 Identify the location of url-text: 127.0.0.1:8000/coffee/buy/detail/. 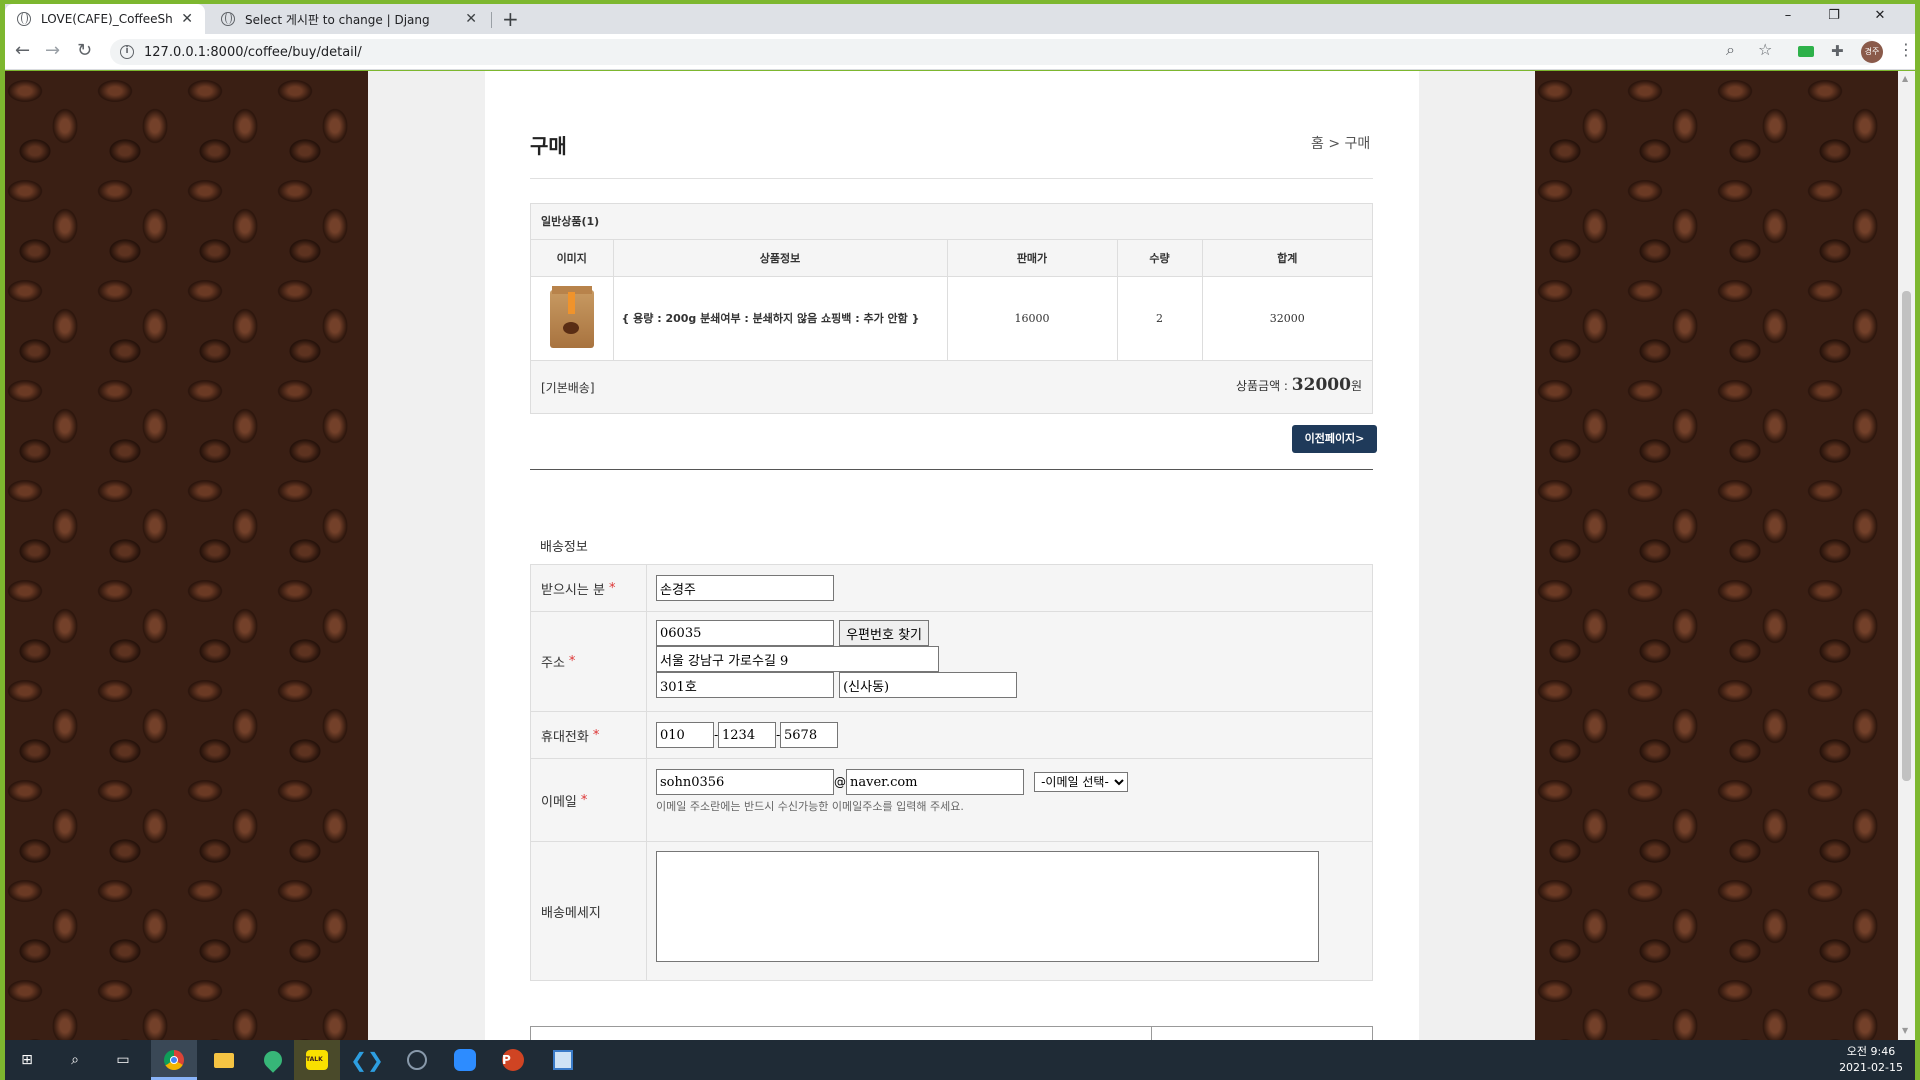
(253, 52).